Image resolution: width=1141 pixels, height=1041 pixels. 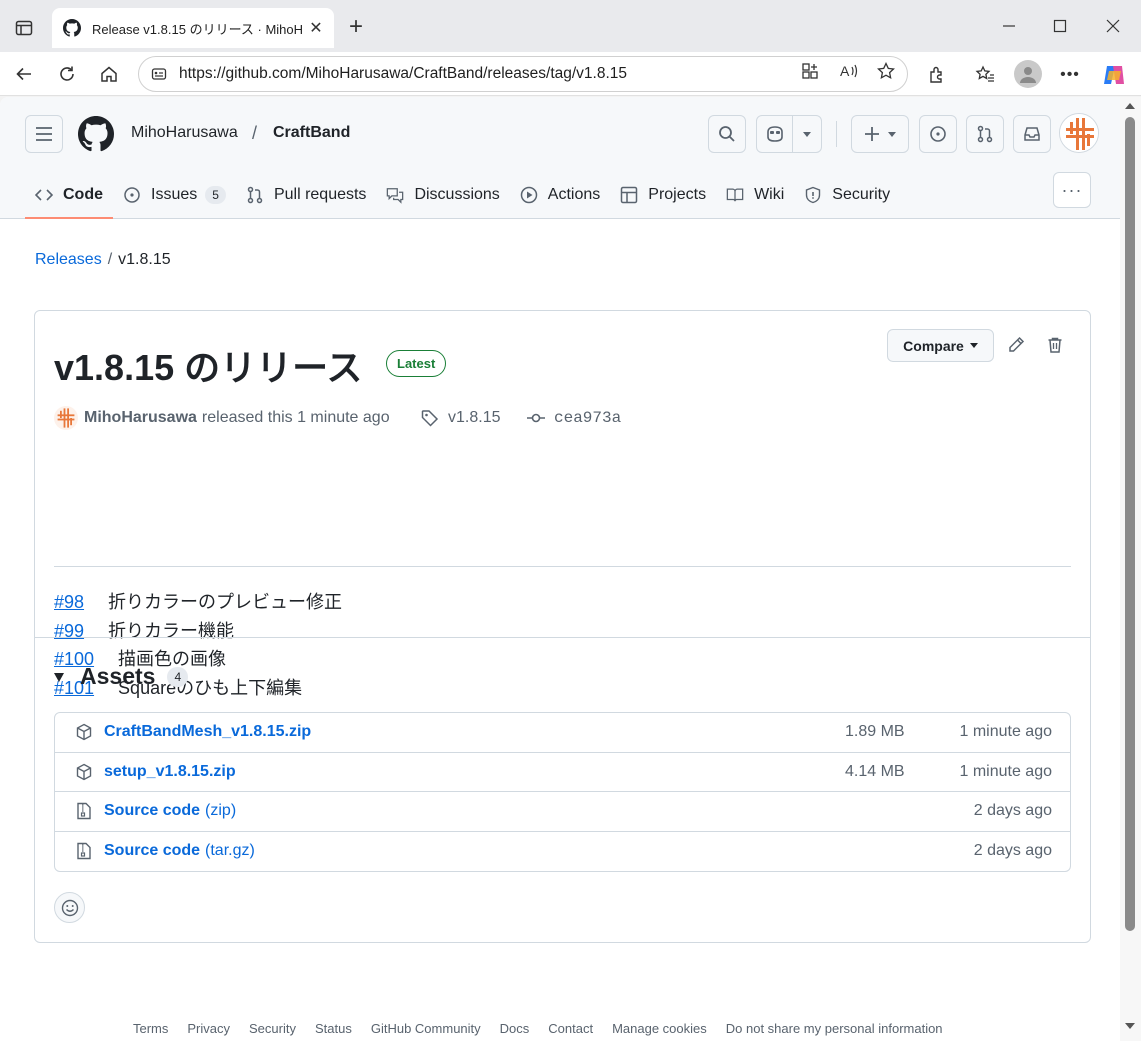 What do you see at coordinates (1016, 345) in the screenshot?
I see `pencil-icon` at bounding box center [1016, 345].